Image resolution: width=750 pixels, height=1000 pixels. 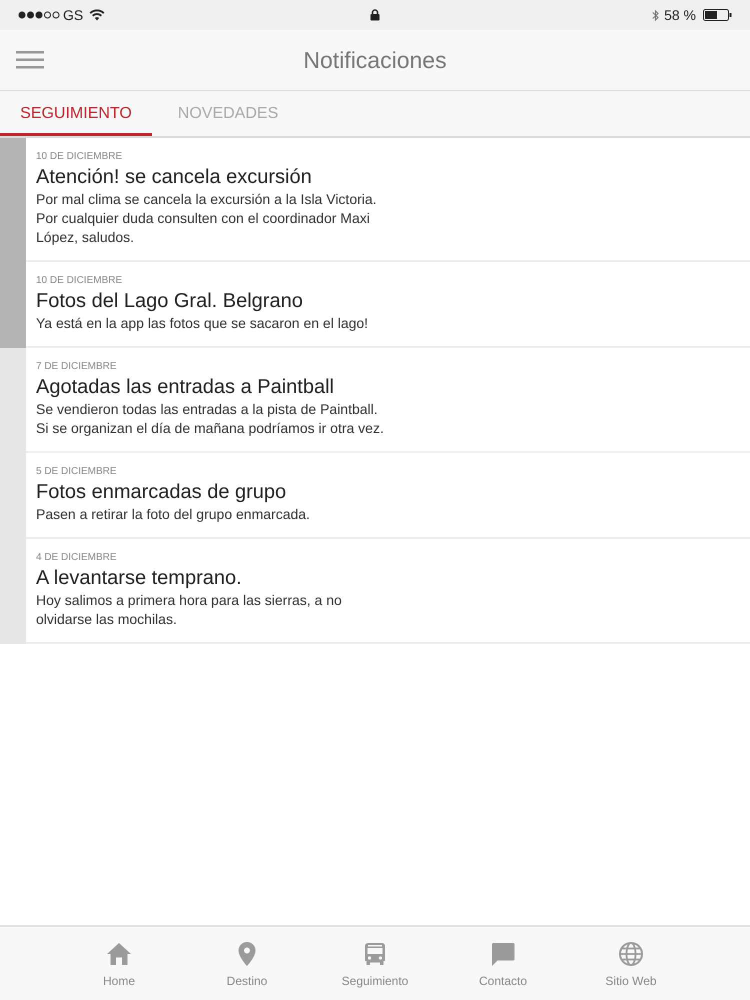 What do you see at coordinates (375, 15) in the screenshot?
I see `lock-icon` at bounding box center [375, 15].